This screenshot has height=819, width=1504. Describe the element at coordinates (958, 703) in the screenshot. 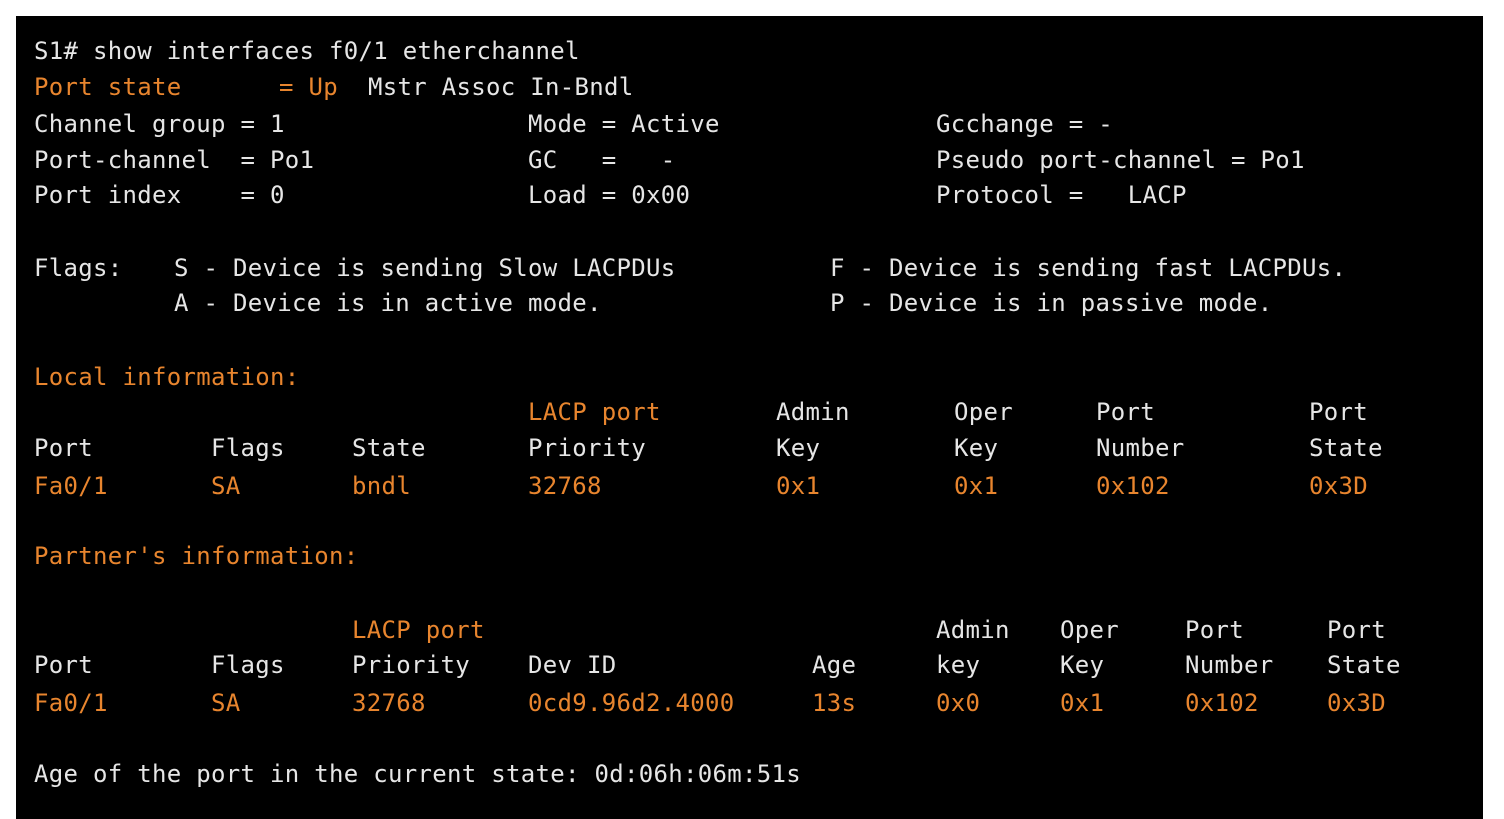

I see `partner-row-admin-key: 0x0` at that location.